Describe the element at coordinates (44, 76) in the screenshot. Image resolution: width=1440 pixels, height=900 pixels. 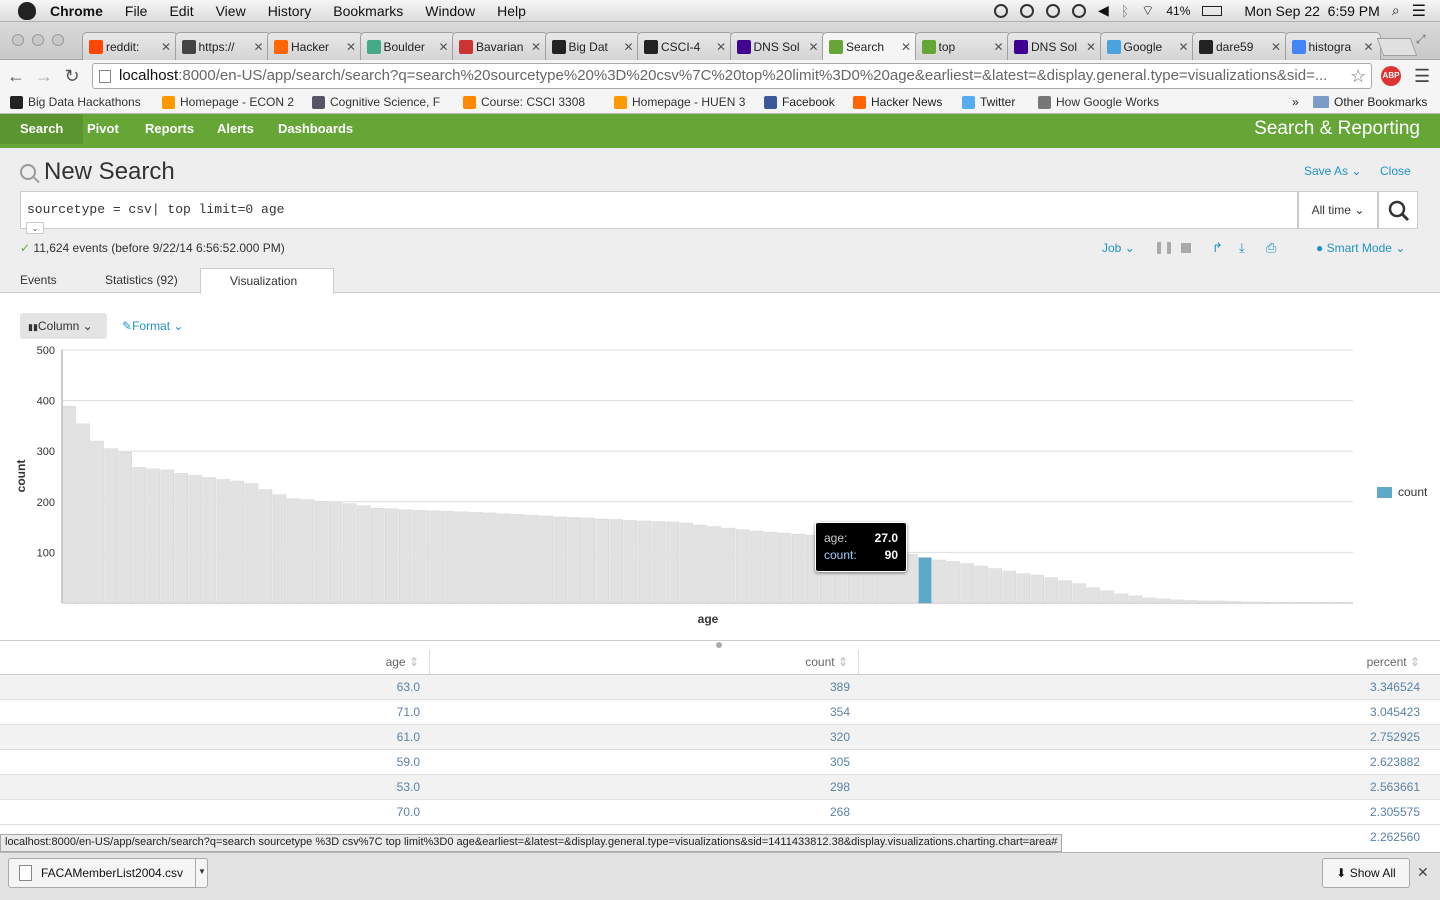
I see `forward-arrow-icon: →` at that location.